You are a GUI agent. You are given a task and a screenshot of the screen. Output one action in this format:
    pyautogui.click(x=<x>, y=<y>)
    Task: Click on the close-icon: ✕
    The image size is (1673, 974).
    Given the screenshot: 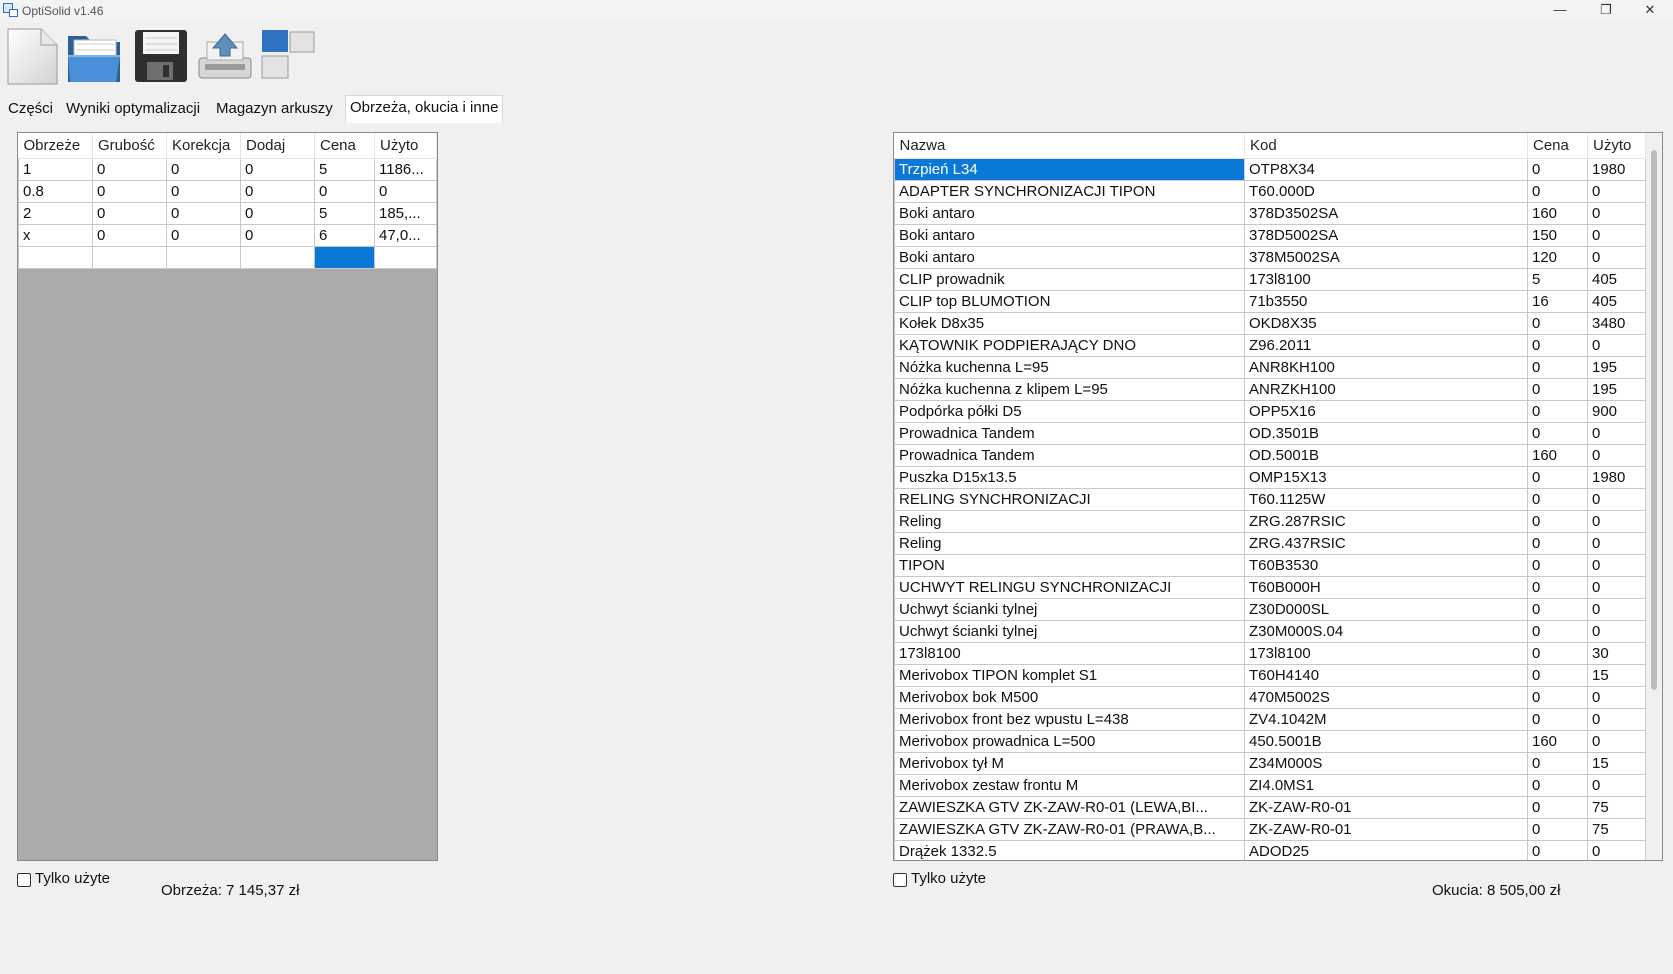 What is the action you would take?
    pyautogui.click(x=1650, y=11)
    